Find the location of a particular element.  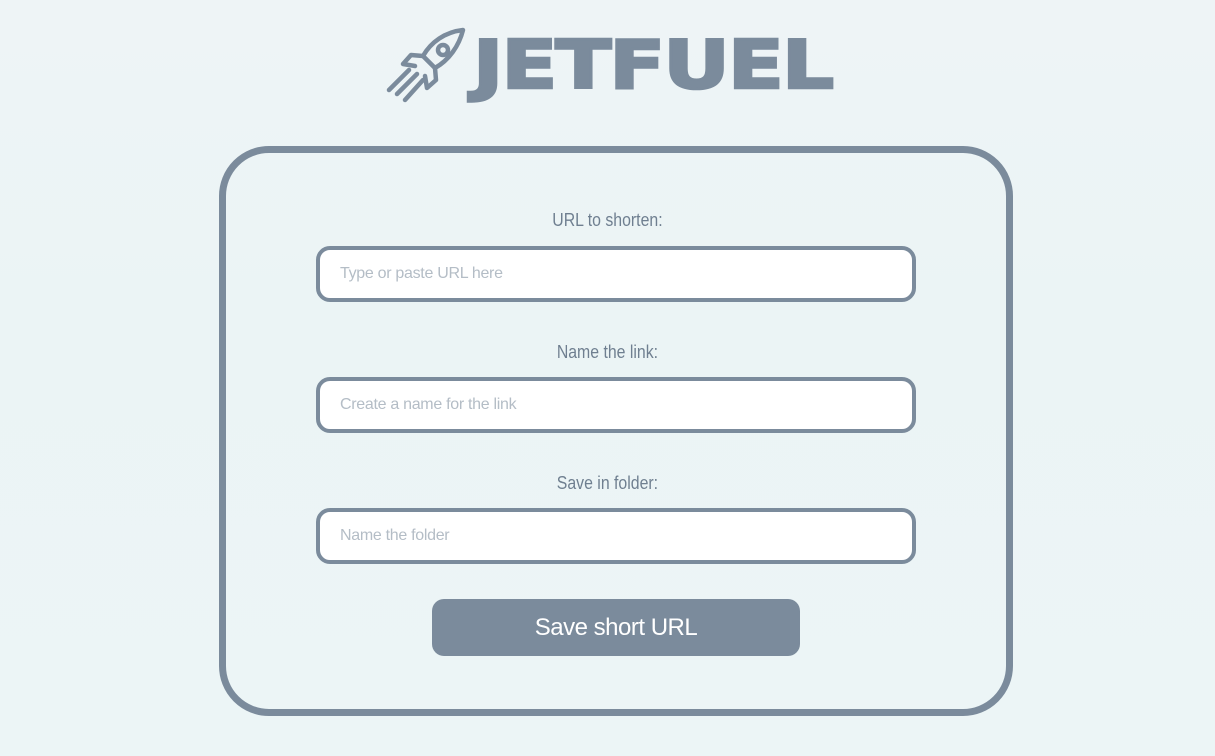

app-title: JETFUEL is located at coordinates (653, 65).